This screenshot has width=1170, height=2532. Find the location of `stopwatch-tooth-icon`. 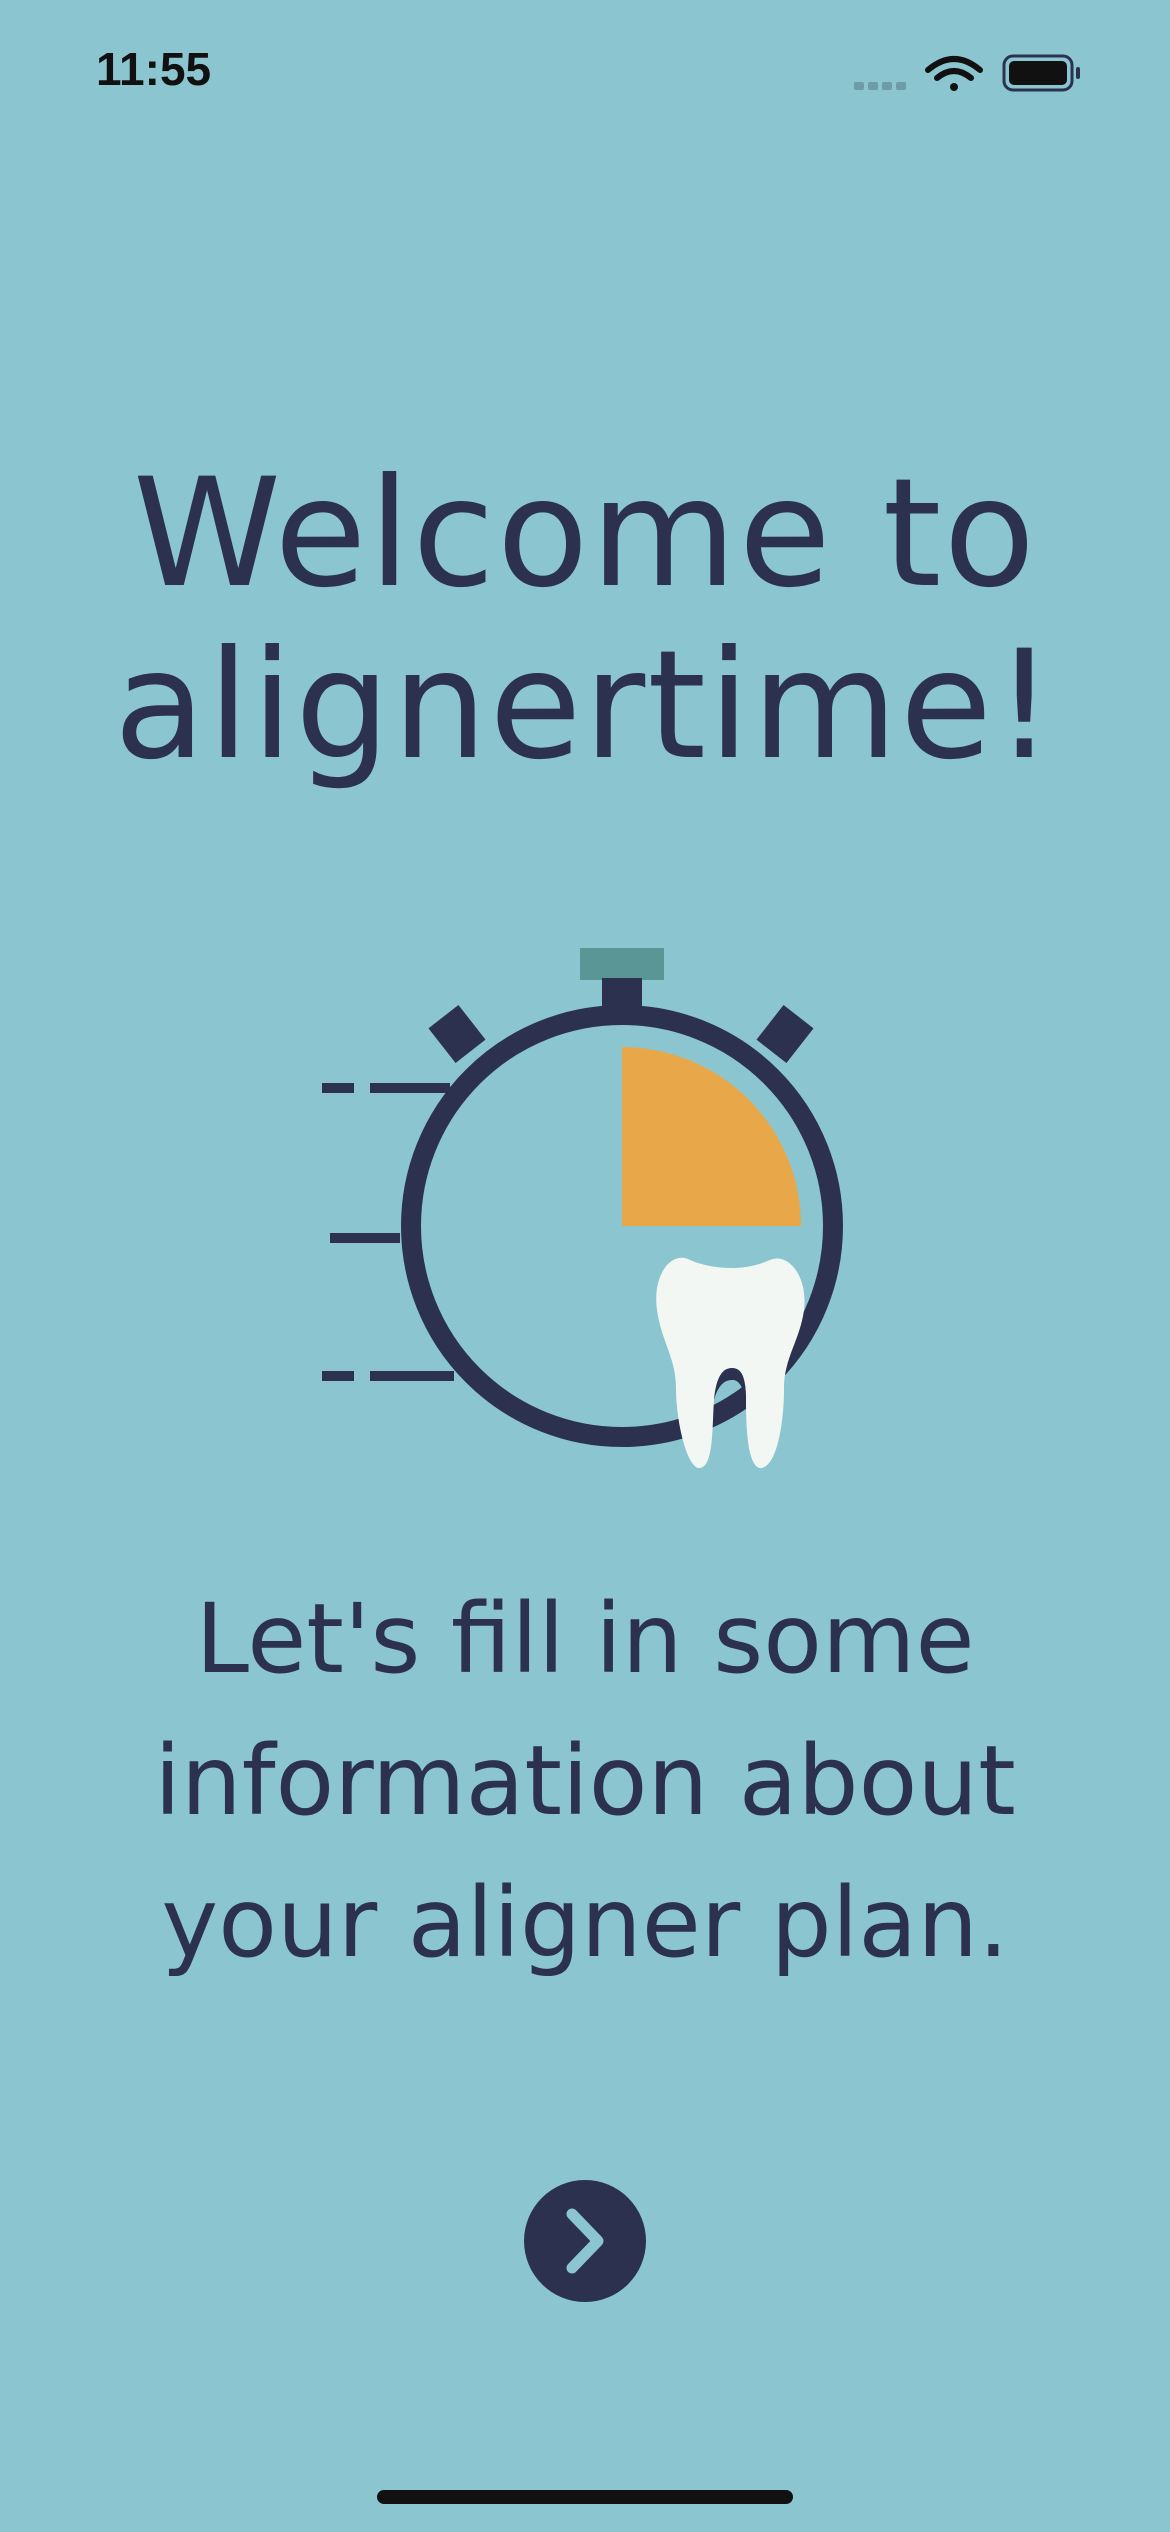

stopwatch-tooth-icon is located at coordinates (582, 1208).